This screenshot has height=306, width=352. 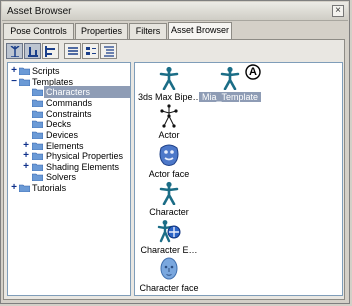 I want to click on tab-properties: Properties, so click(x=101, y=31).